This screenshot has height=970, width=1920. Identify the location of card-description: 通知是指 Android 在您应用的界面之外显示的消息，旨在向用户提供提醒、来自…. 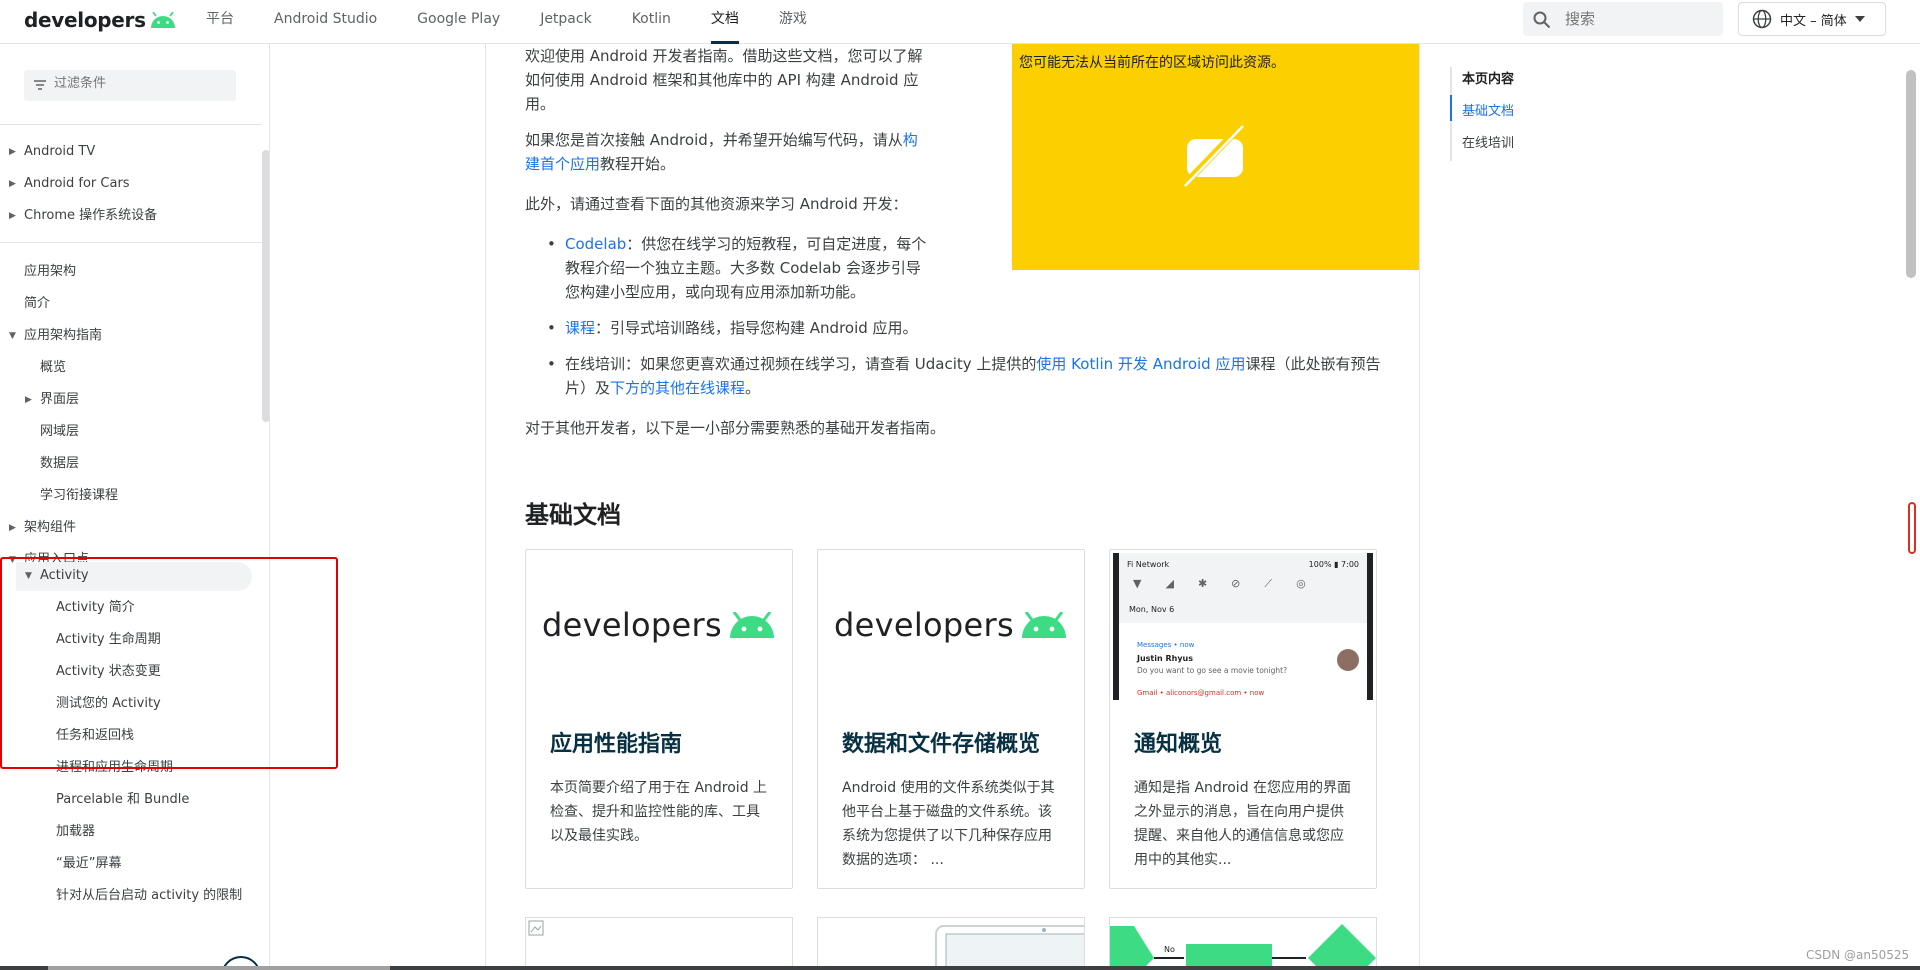
(1243, 824).